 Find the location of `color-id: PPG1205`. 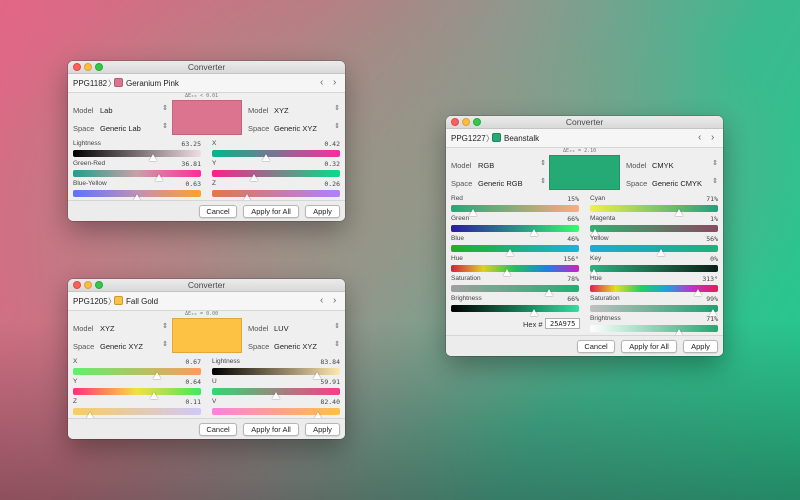

color-id: PPG1205 is located at coordinates (90, 301).